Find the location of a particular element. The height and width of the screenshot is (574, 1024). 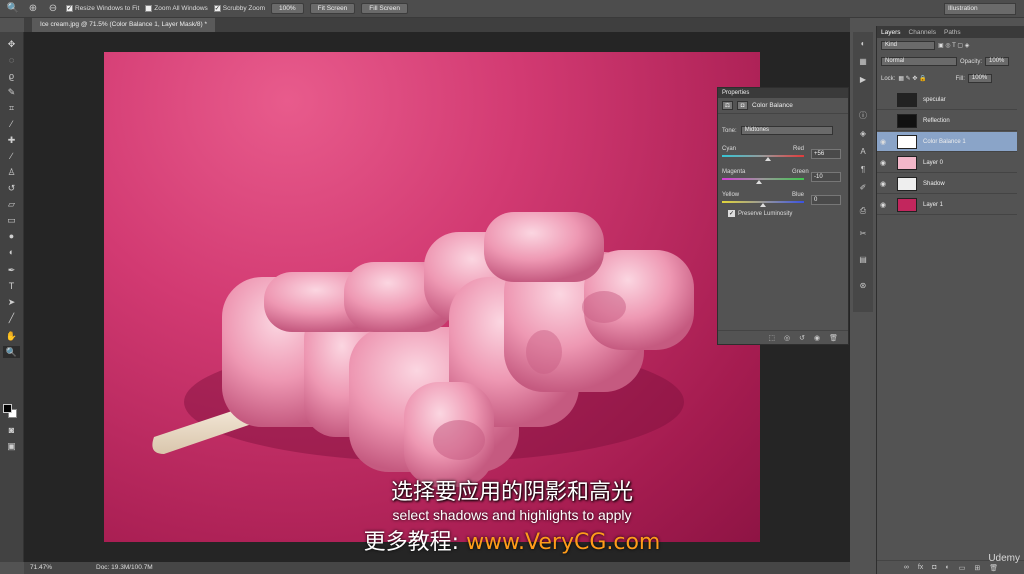

properties-header: Properties is located at coordinates (783, 93).